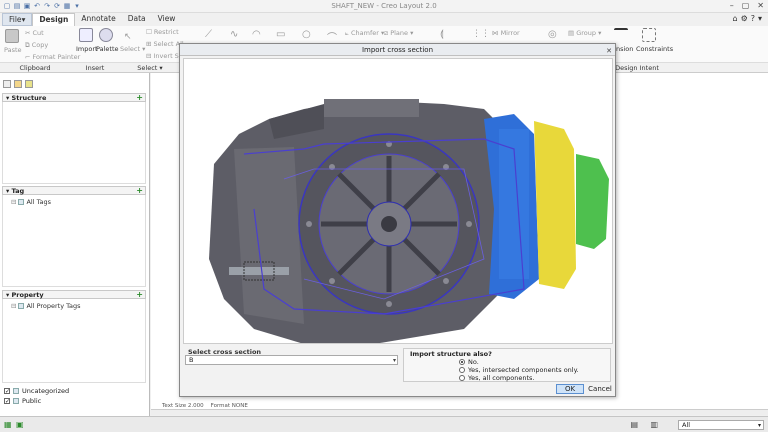 This screenshot has width=768, height=432. I want to click on property-section-header: ▾ Property +, so click(74, 294).